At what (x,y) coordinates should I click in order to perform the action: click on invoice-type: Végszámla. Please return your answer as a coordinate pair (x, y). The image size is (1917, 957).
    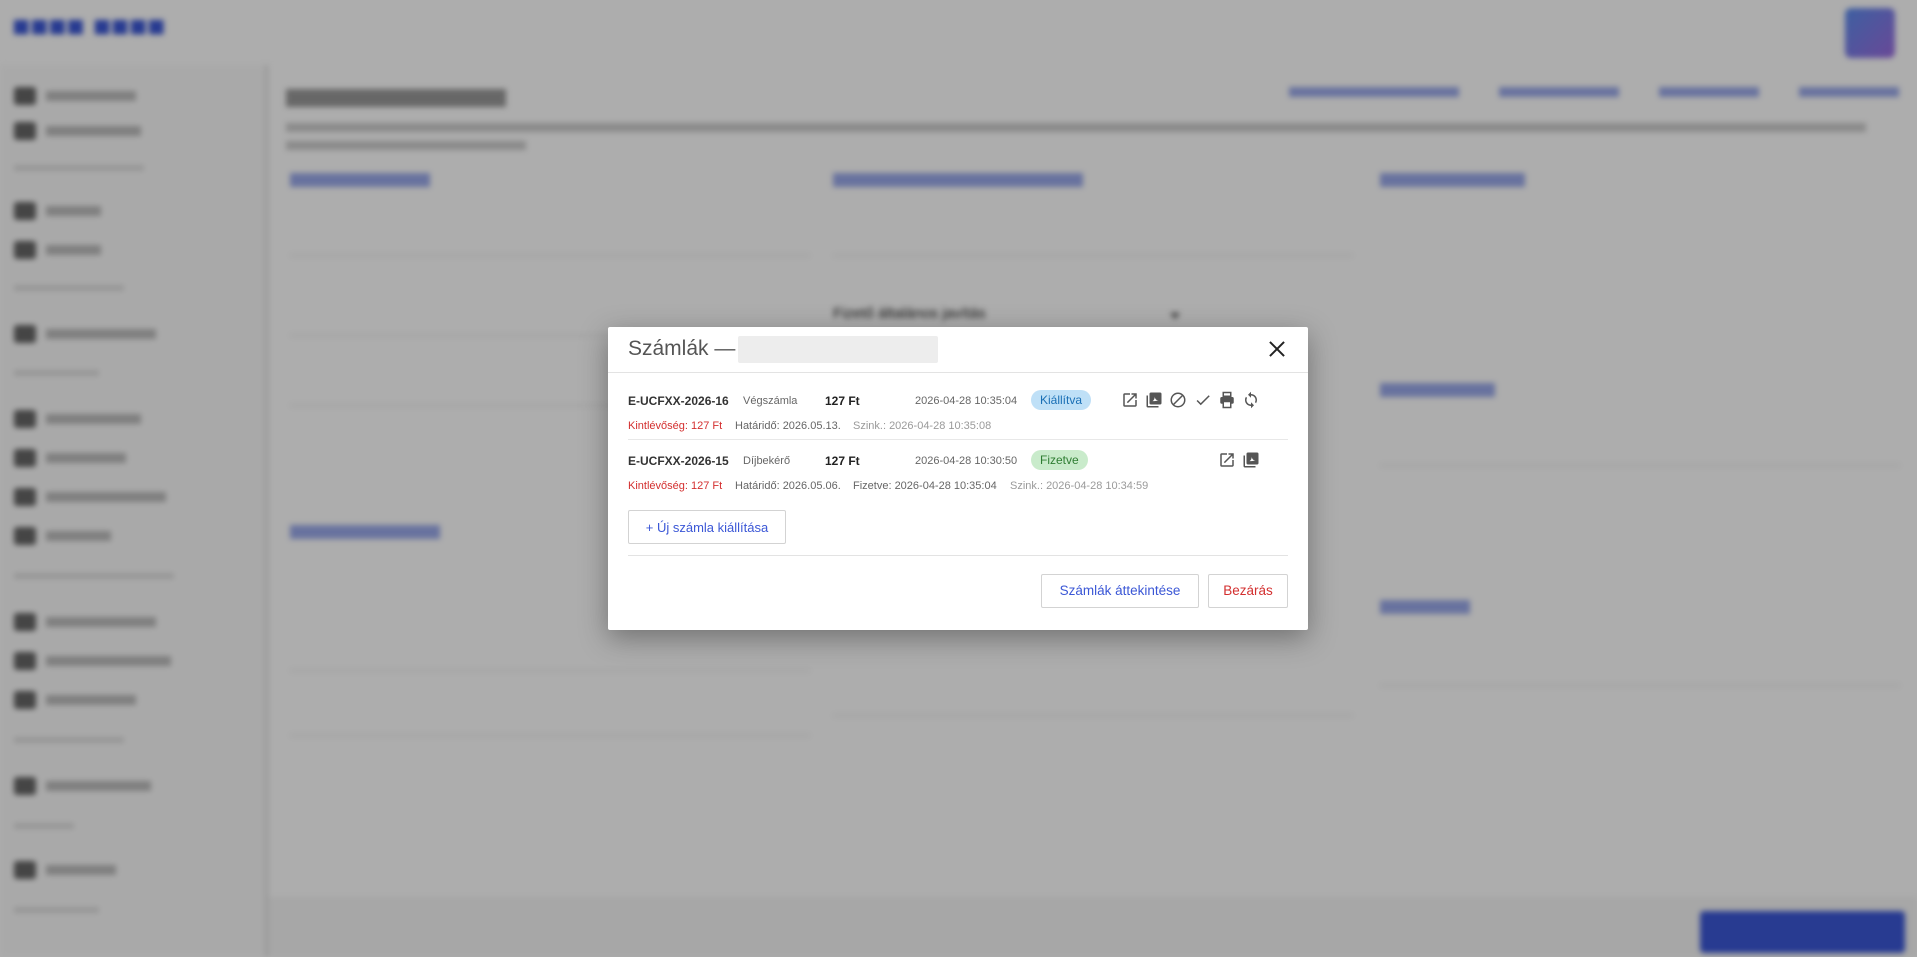
    Looking at the image, I should click on (770, 401).